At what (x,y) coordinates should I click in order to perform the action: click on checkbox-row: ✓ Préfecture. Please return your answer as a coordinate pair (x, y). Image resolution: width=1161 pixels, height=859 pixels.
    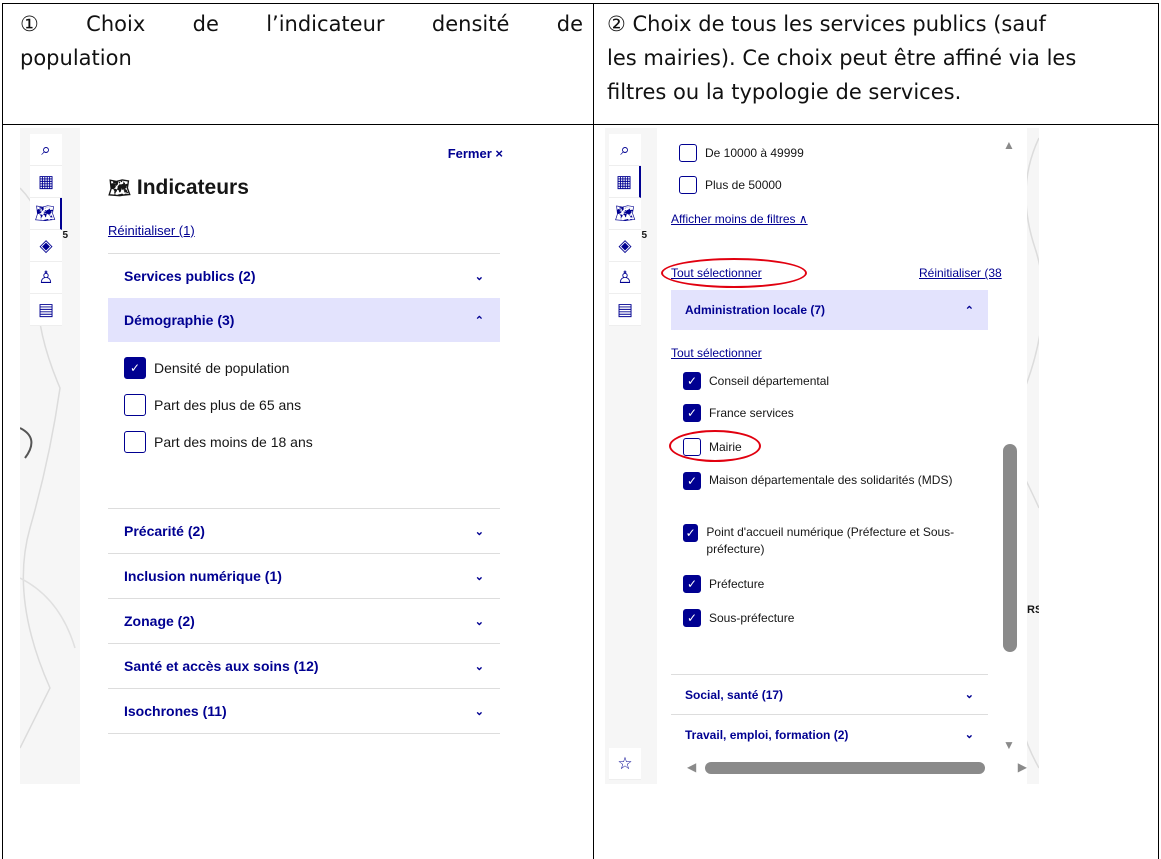
    Looking at the image, I should click on (723, 584).